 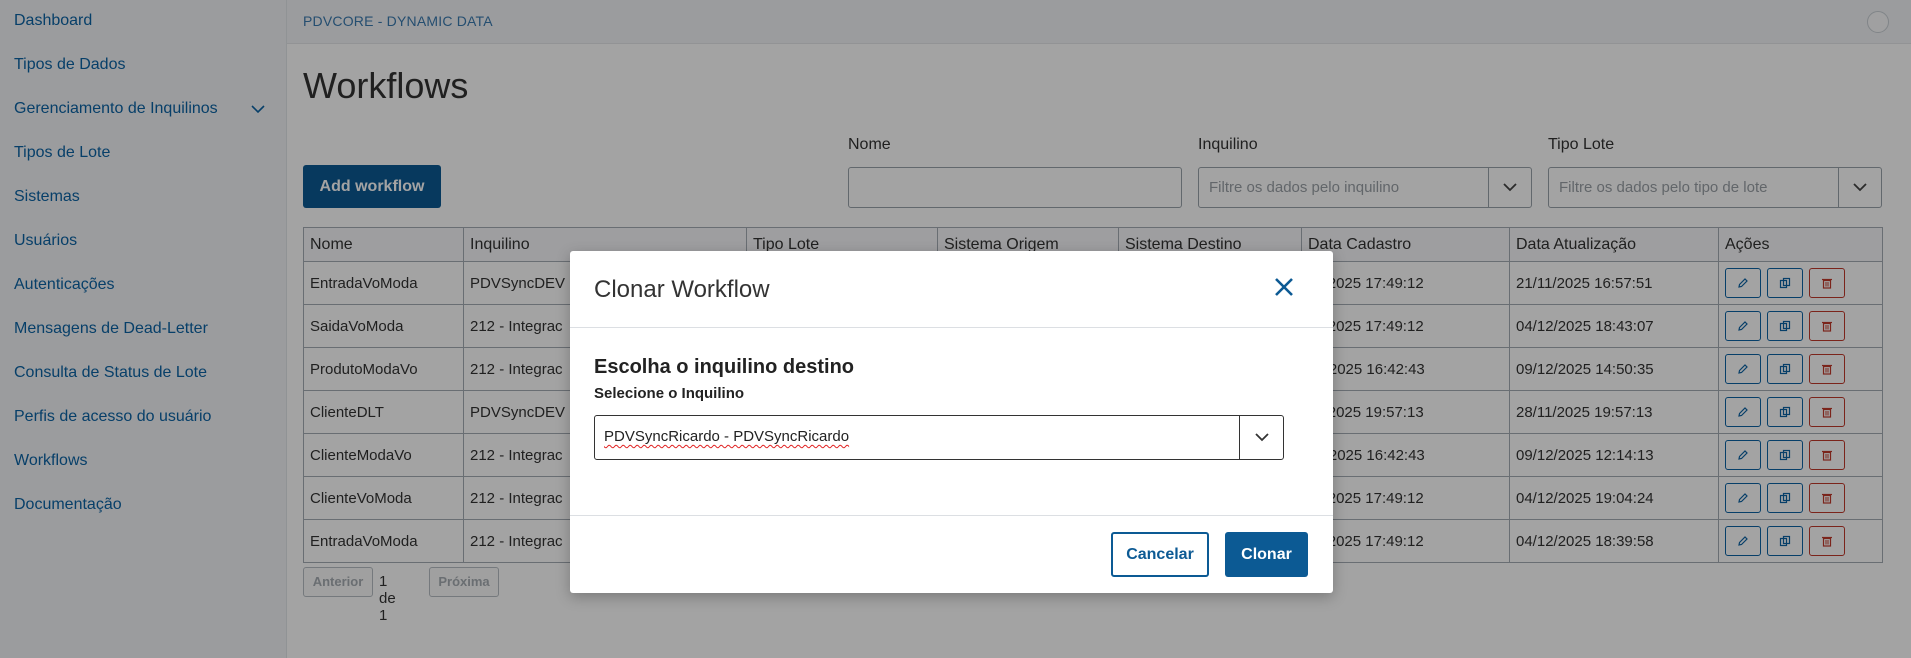 I want to click on modal-title: Clonar Workflow, so click(x=682, y=289).